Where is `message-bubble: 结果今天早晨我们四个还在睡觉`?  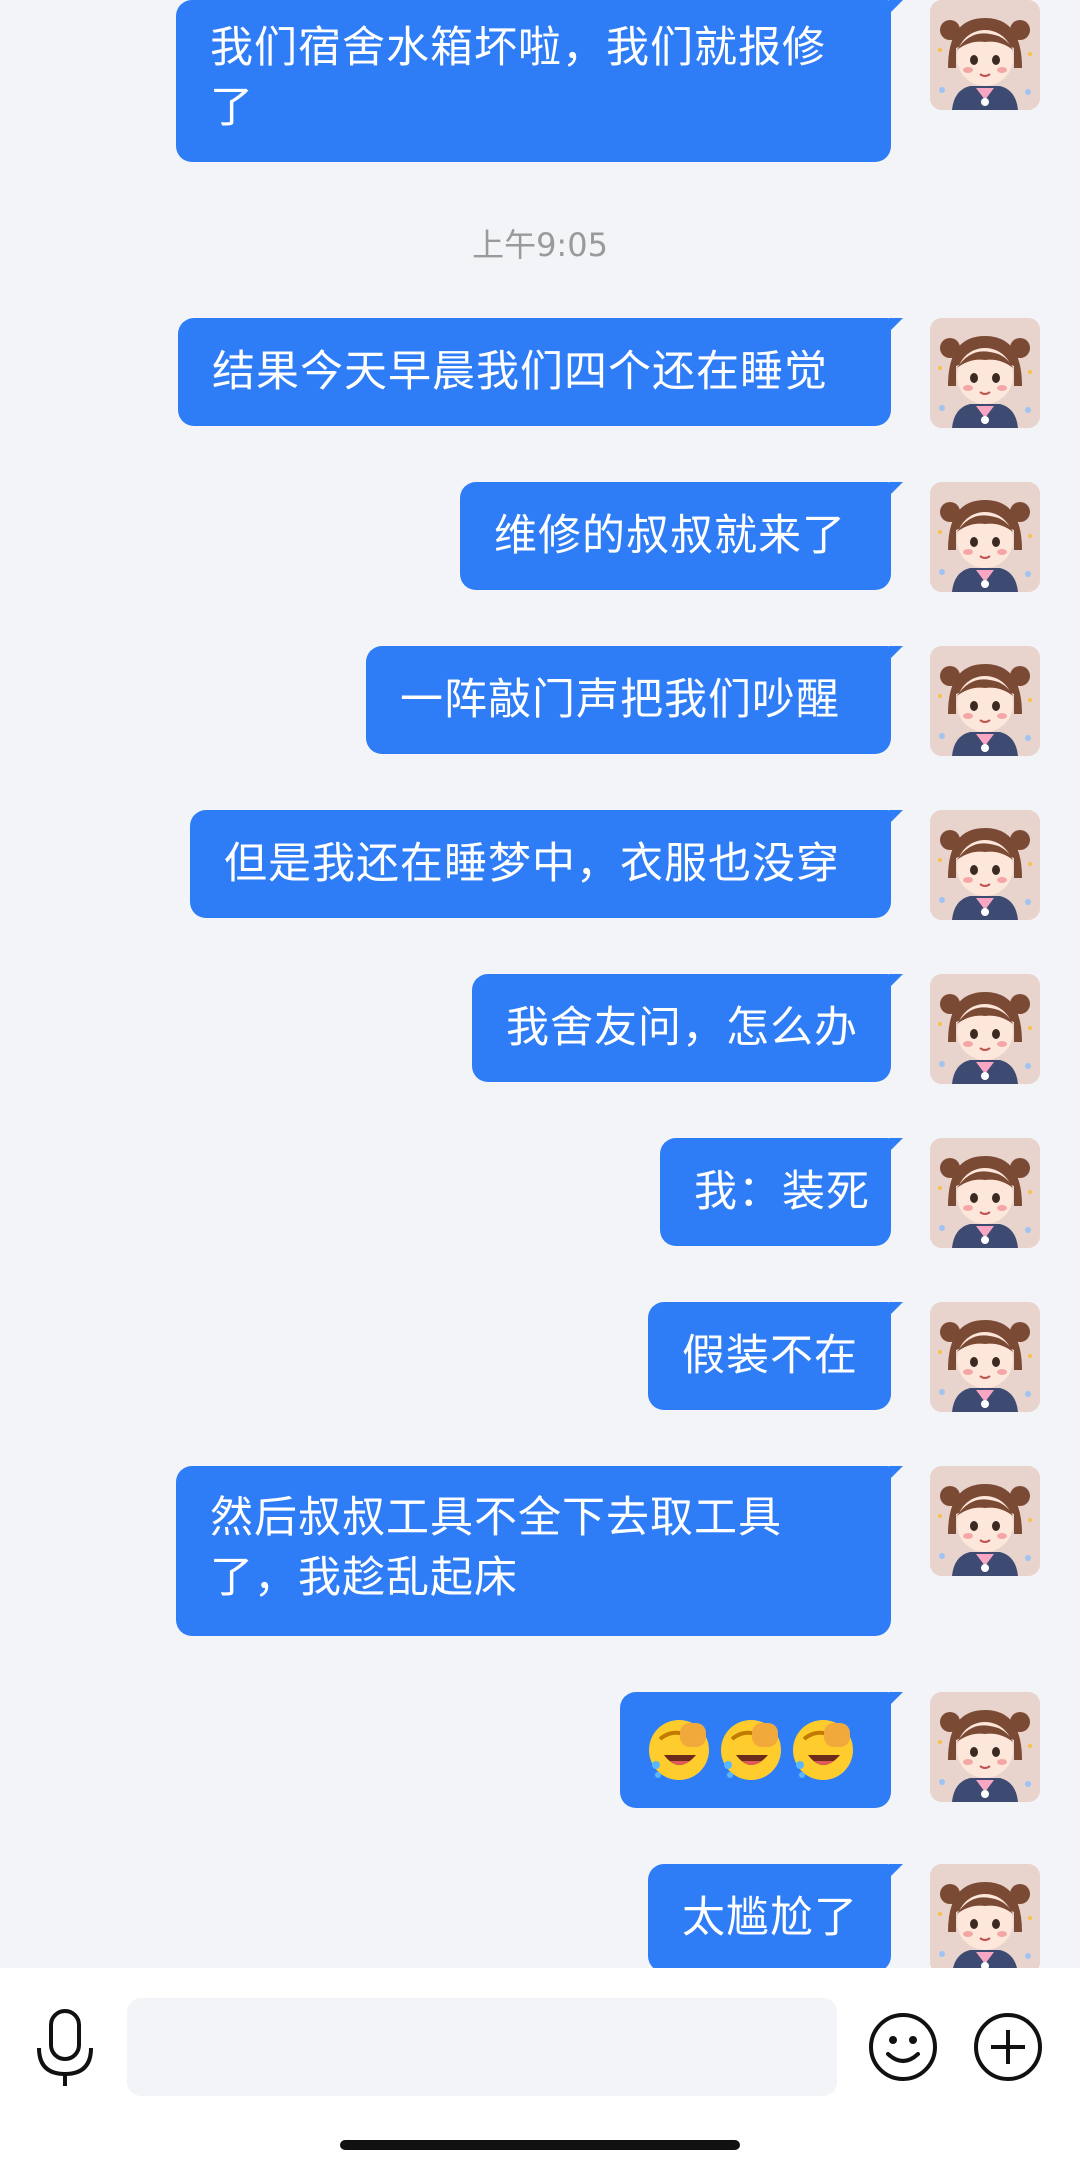 message-bubble: 结果今天早晨我们四个还在睡觉 is located at coordinates (540, 372).